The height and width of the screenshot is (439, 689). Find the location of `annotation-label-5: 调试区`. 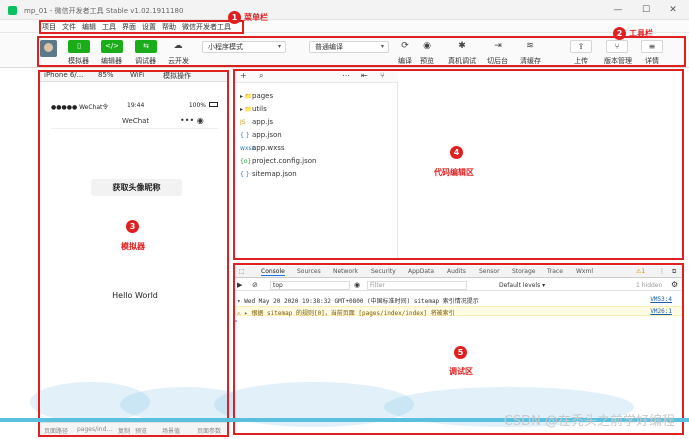

annotation-label-5: 调试区 is located at coordinates (461, 371).